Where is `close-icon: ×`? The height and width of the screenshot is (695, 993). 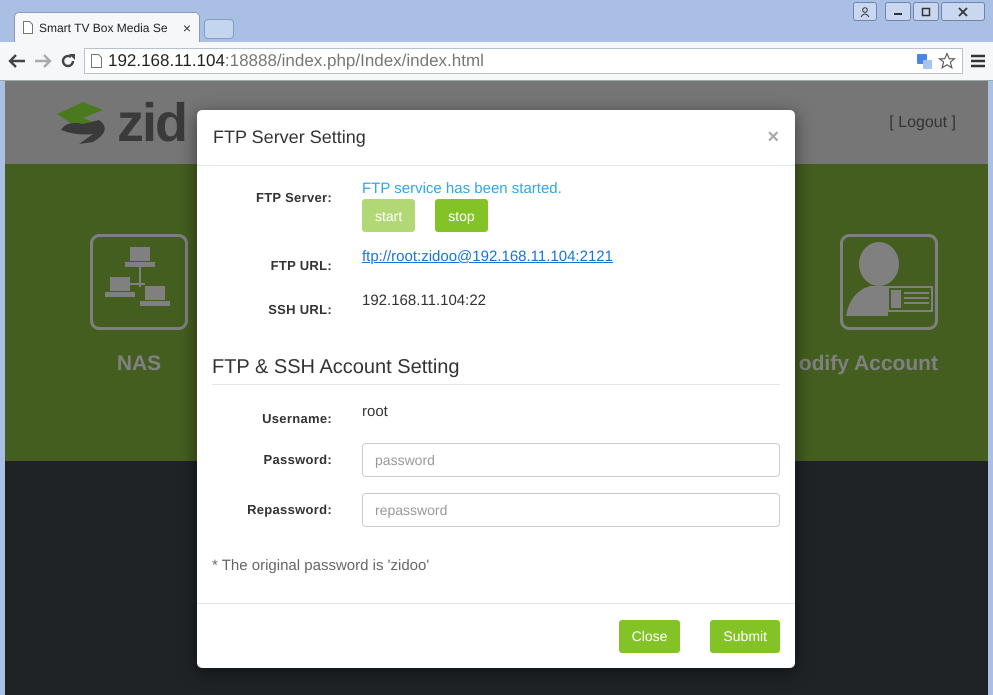
close-icon: × is located at coordinates (186, 28).